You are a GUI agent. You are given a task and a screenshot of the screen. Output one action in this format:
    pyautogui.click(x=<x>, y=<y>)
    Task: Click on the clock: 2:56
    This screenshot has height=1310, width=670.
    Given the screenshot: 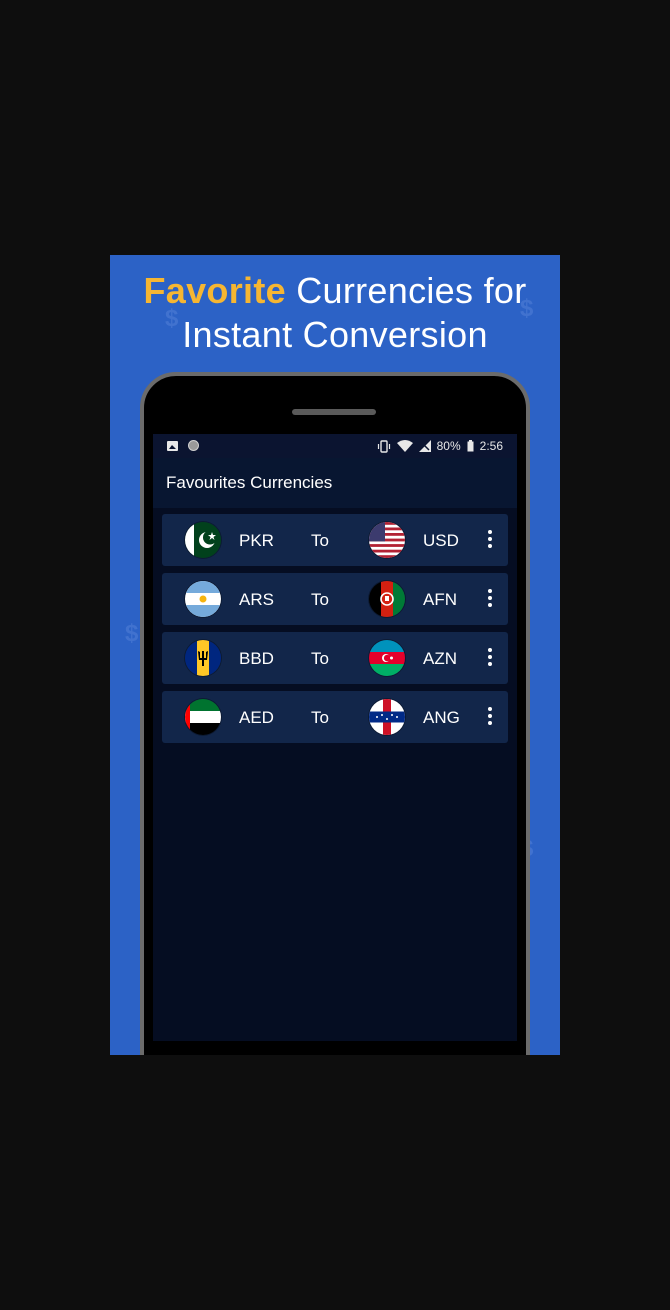 What is the action you would take?
    pyautogui.click(x=491, y=446)
    